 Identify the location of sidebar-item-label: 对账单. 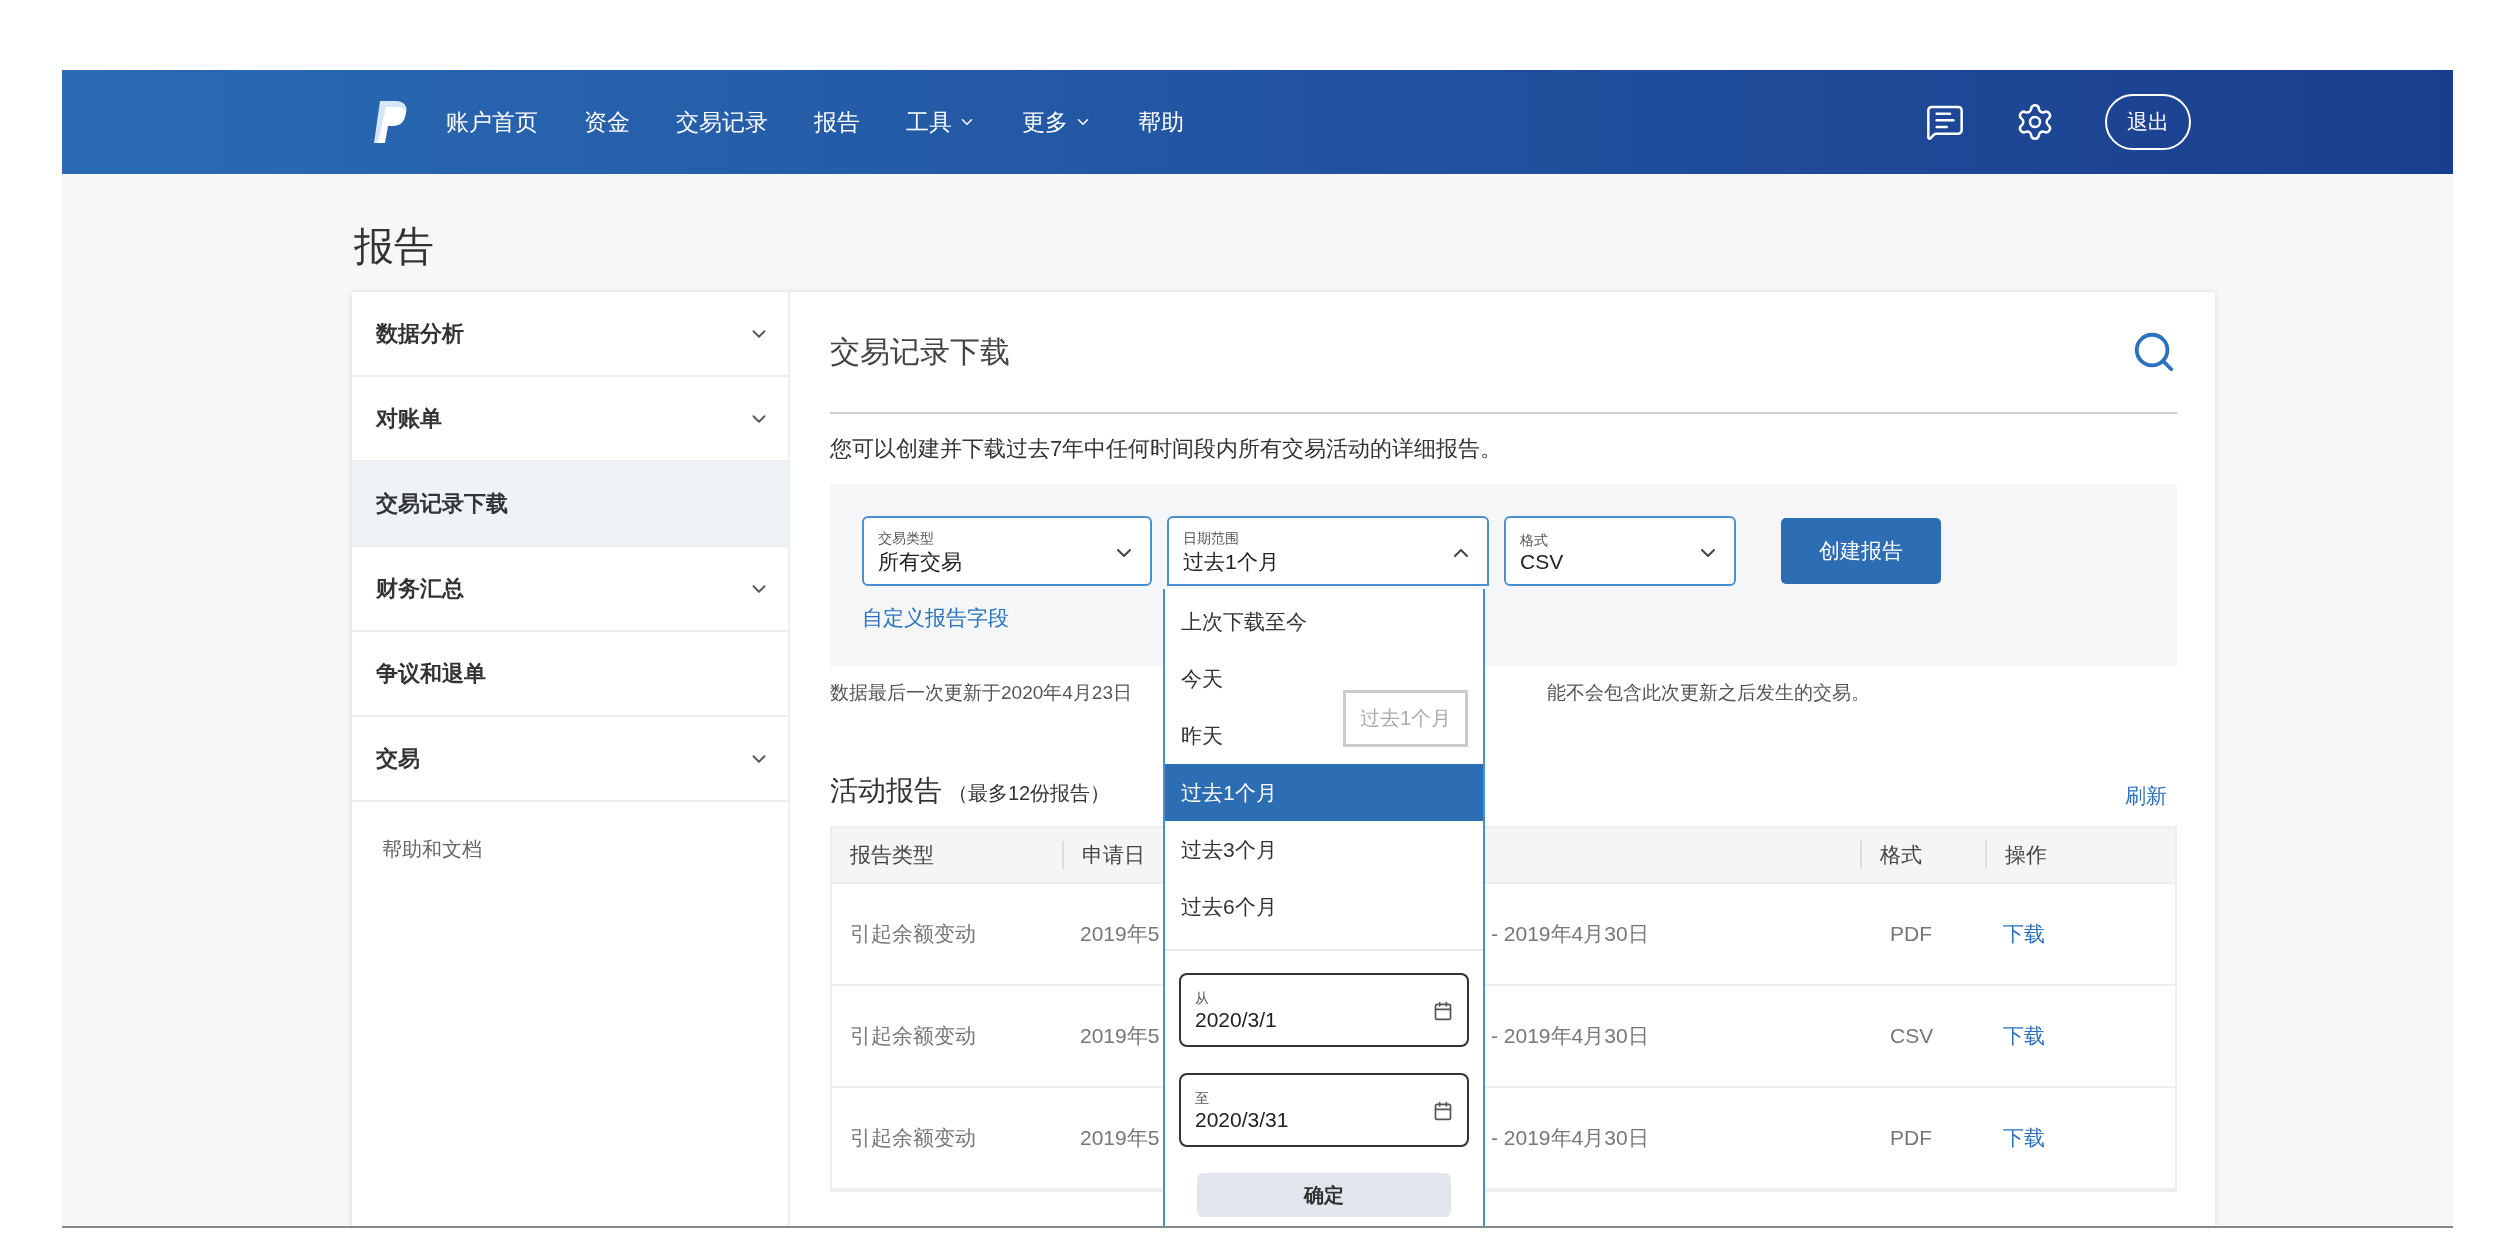
(409, 418).